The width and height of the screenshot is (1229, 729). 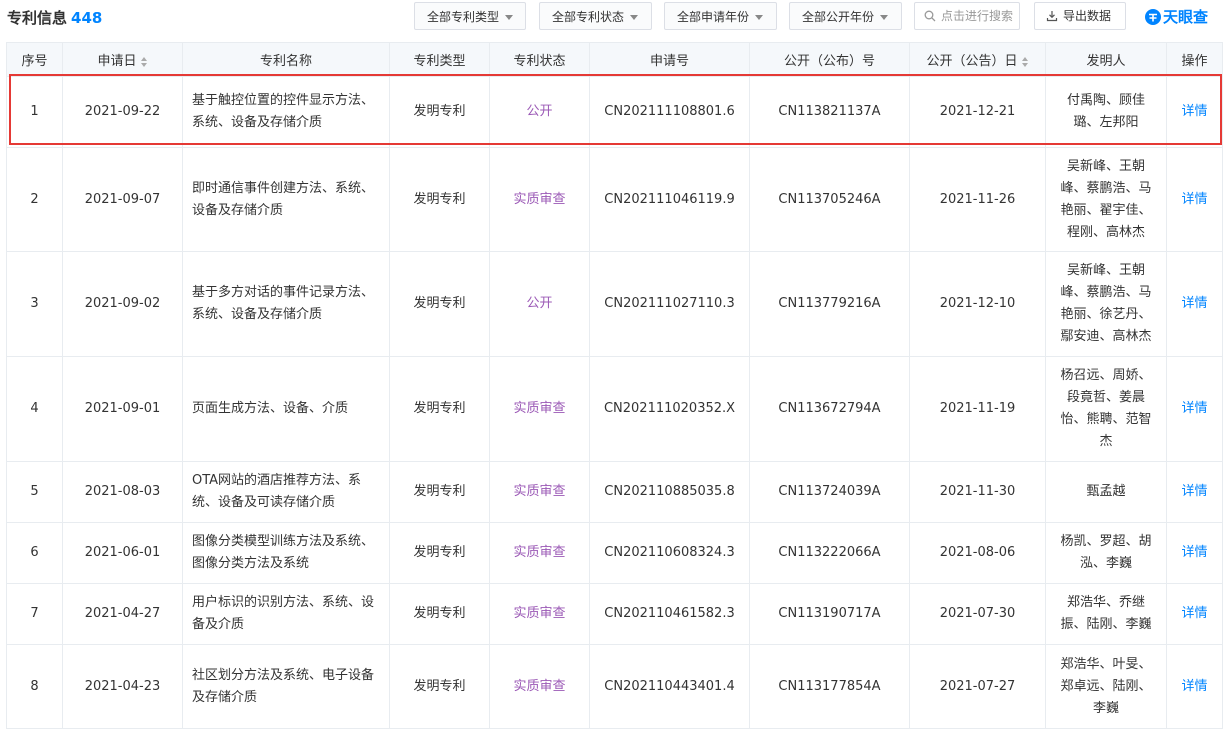 I want to click on filter-apply-year: 全部申请年份, so click(x=720, y=16).